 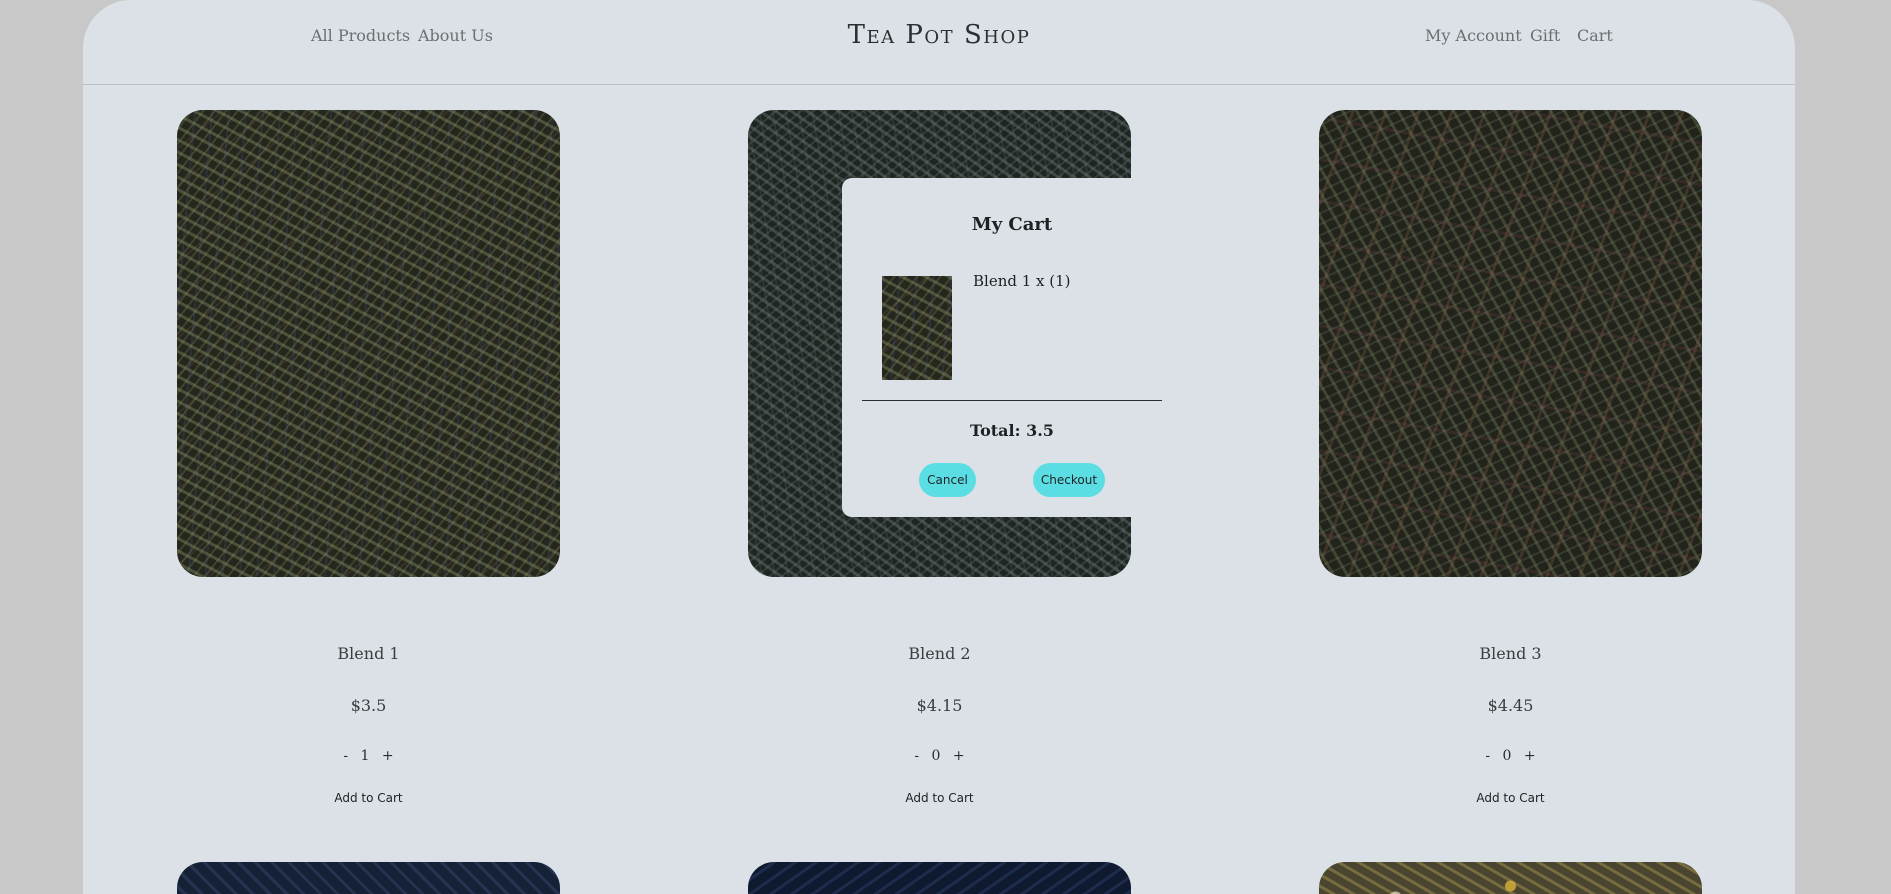 What do you see at coordinates (939, 705) in the screenshot?
I see `product-price: $4.15` at bounding box center [939, 705].